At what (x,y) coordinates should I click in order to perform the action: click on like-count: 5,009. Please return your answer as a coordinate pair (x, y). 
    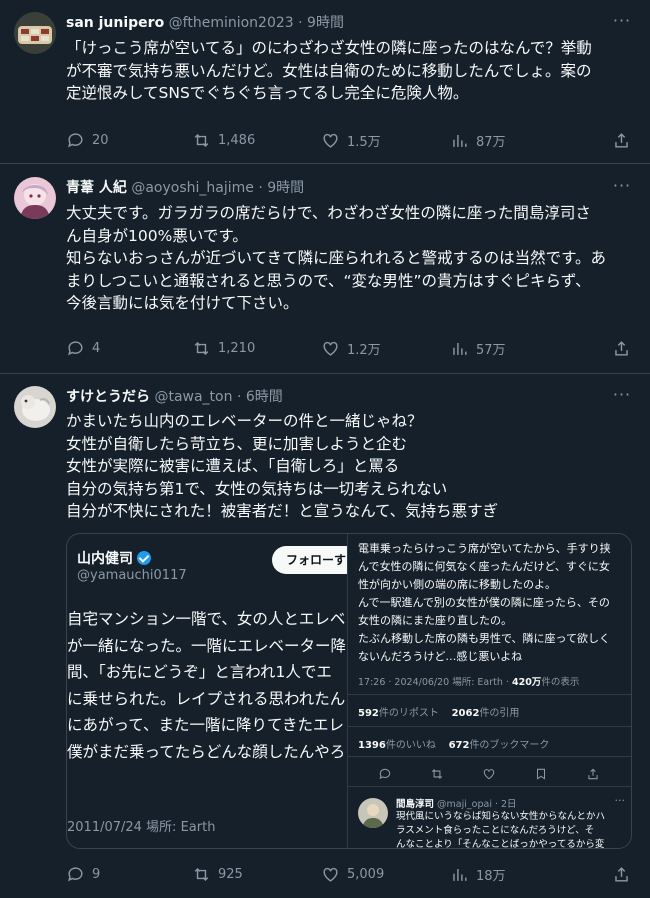
    Looking at the image, I should click on (366, 874).